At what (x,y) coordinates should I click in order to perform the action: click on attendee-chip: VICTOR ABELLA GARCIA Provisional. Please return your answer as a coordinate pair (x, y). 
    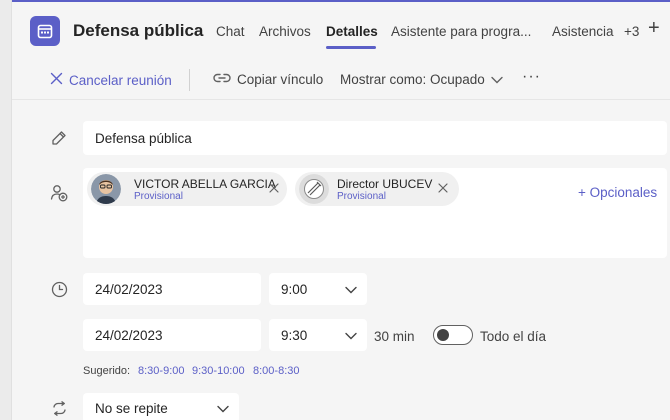
    Looking at the image, I should click on (187, 189).